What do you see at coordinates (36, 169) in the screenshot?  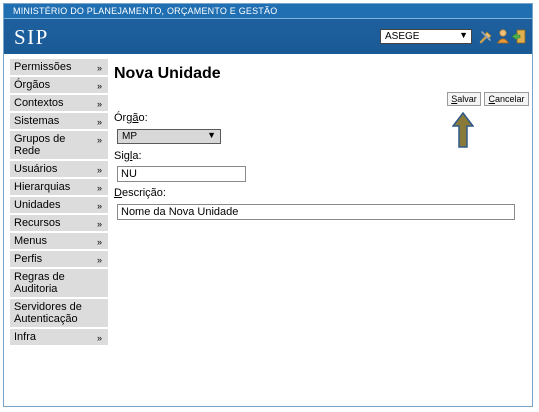 I see `sidebar-item-label: Usuários` at bounding box center [36, 169].